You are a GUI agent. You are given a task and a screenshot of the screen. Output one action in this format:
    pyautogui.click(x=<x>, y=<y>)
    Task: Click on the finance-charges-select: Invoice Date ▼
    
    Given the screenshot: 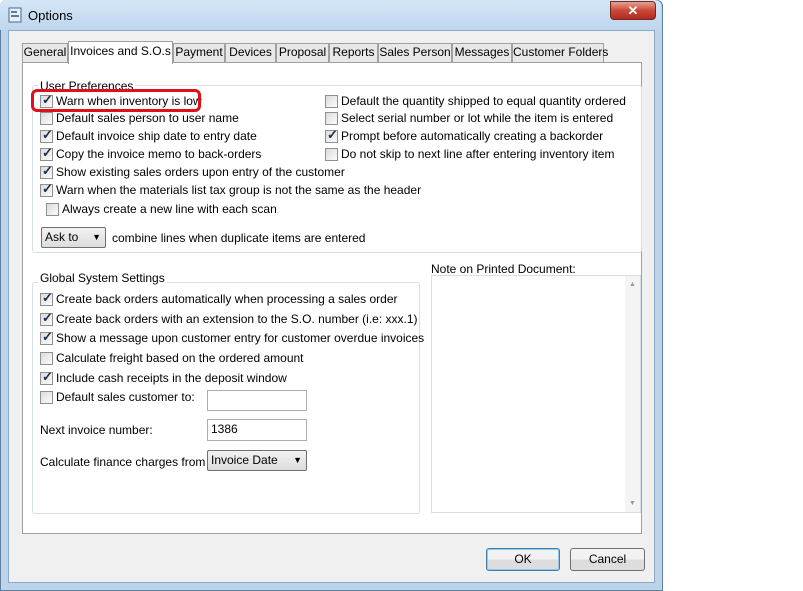 What is the action you would take?
    pyautogui.click(x=257, y=460)
    